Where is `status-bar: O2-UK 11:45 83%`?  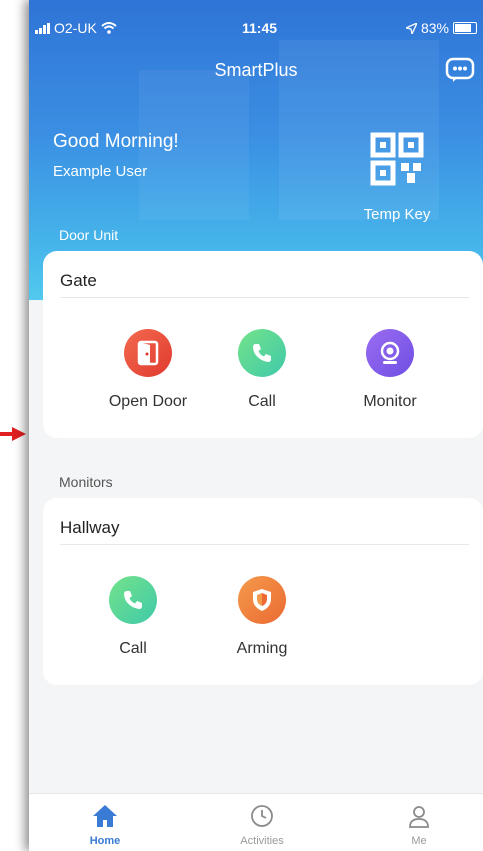 status-bar: O2-UK 11:45 83% is located at coordinates (256, 20).